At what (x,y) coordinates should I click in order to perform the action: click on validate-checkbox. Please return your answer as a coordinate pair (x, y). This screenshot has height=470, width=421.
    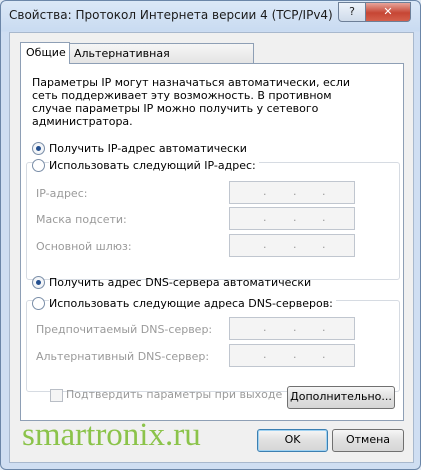
    Looking at the image, I should click on (56, 395).